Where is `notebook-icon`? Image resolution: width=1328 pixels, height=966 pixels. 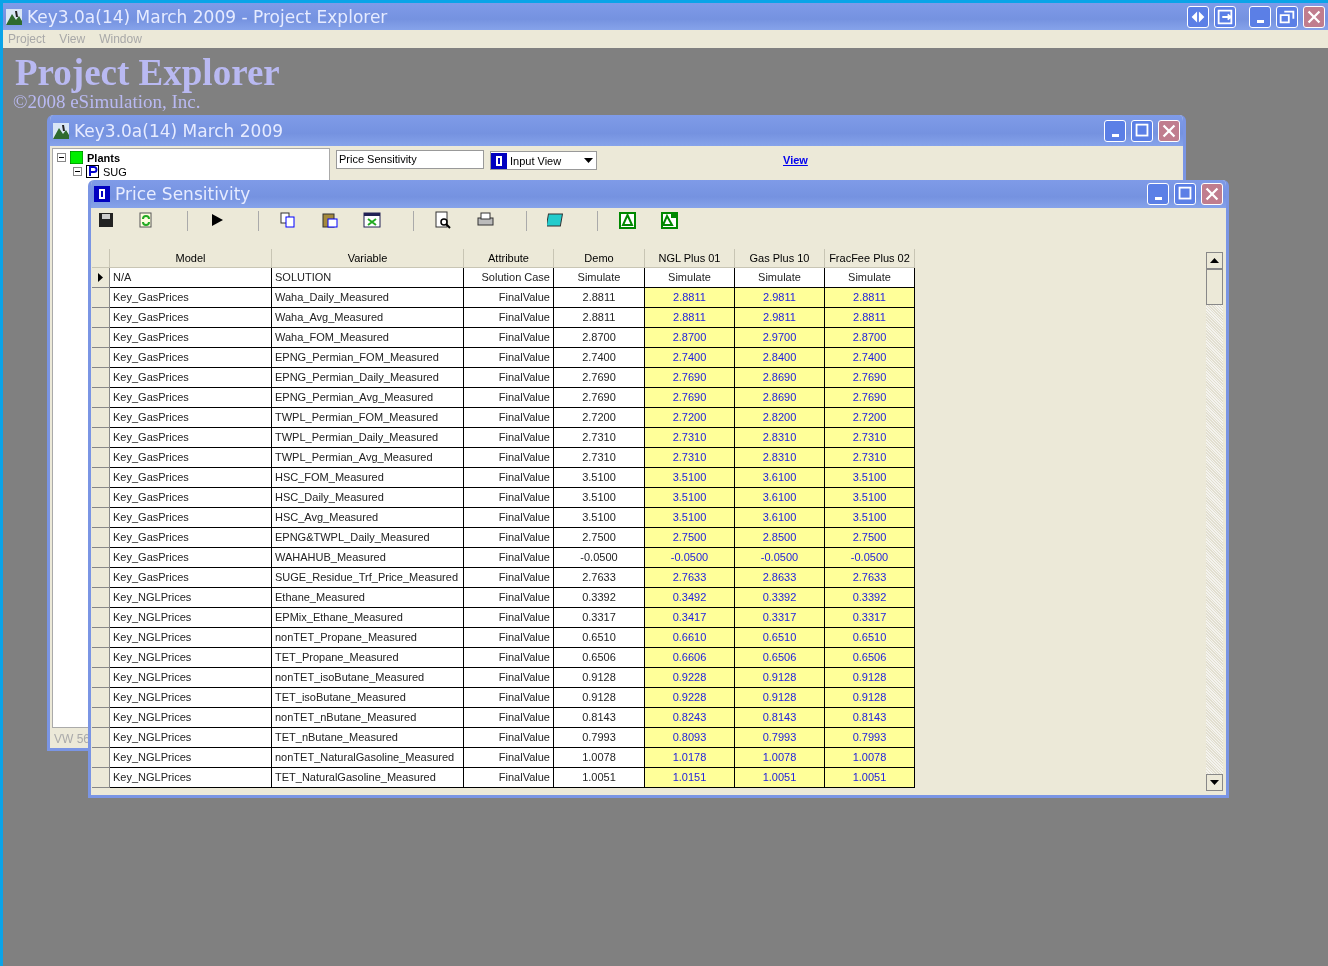
notebook-icon is located at coordinates (556, 220).